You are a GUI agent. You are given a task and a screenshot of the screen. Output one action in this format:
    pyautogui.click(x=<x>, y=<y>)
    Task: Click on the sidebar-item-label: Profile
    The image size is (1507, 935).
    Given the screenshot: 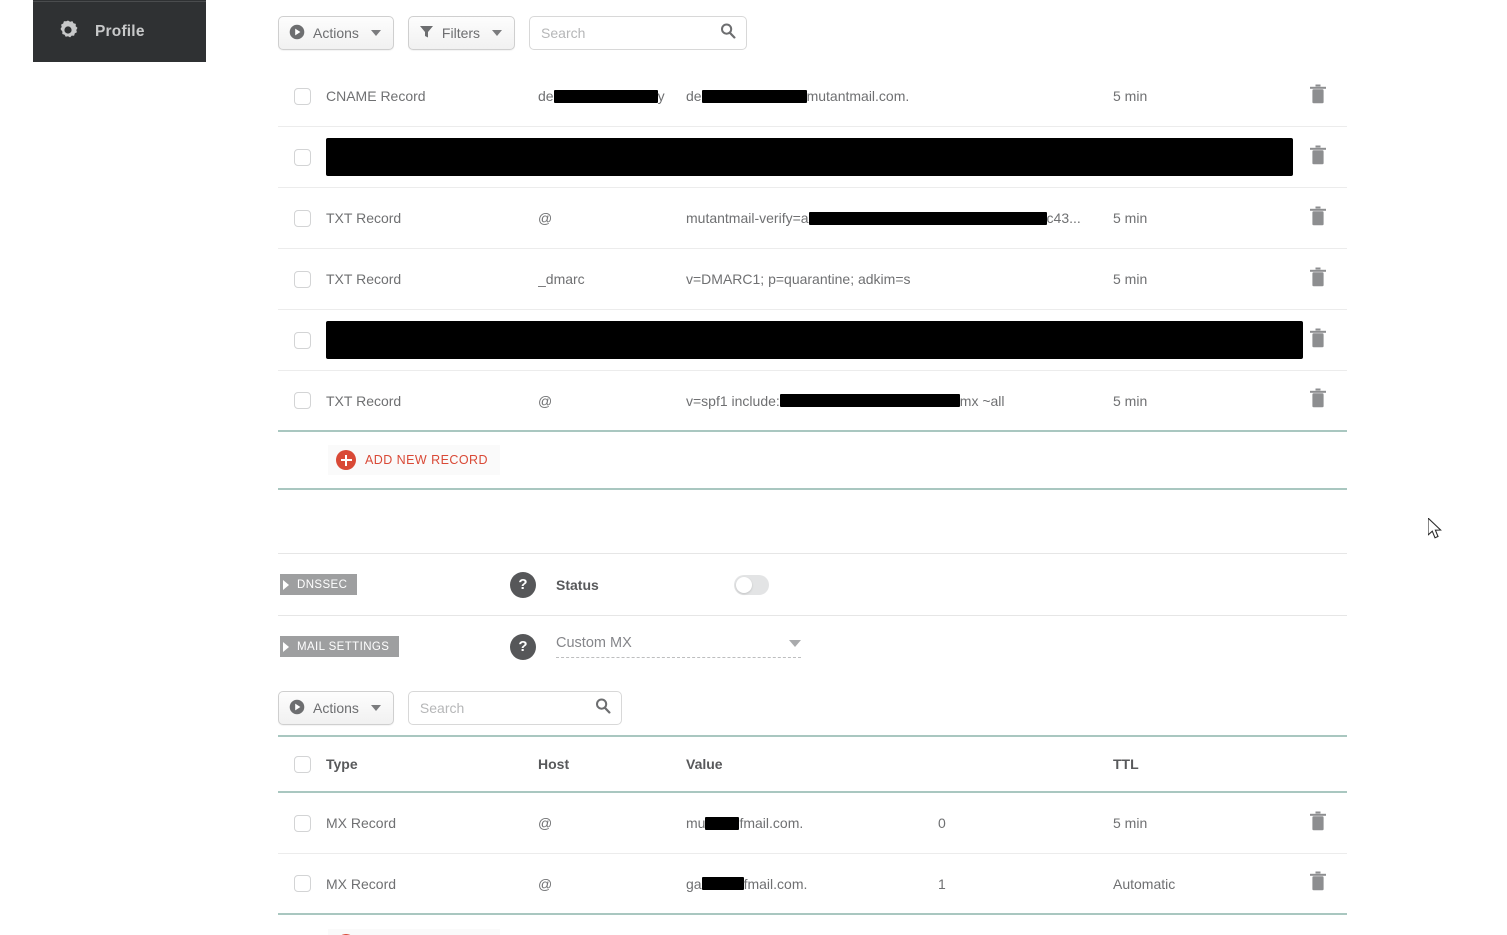 What is the action you would take?
    pyautogui.click(x=120, y=31)
    